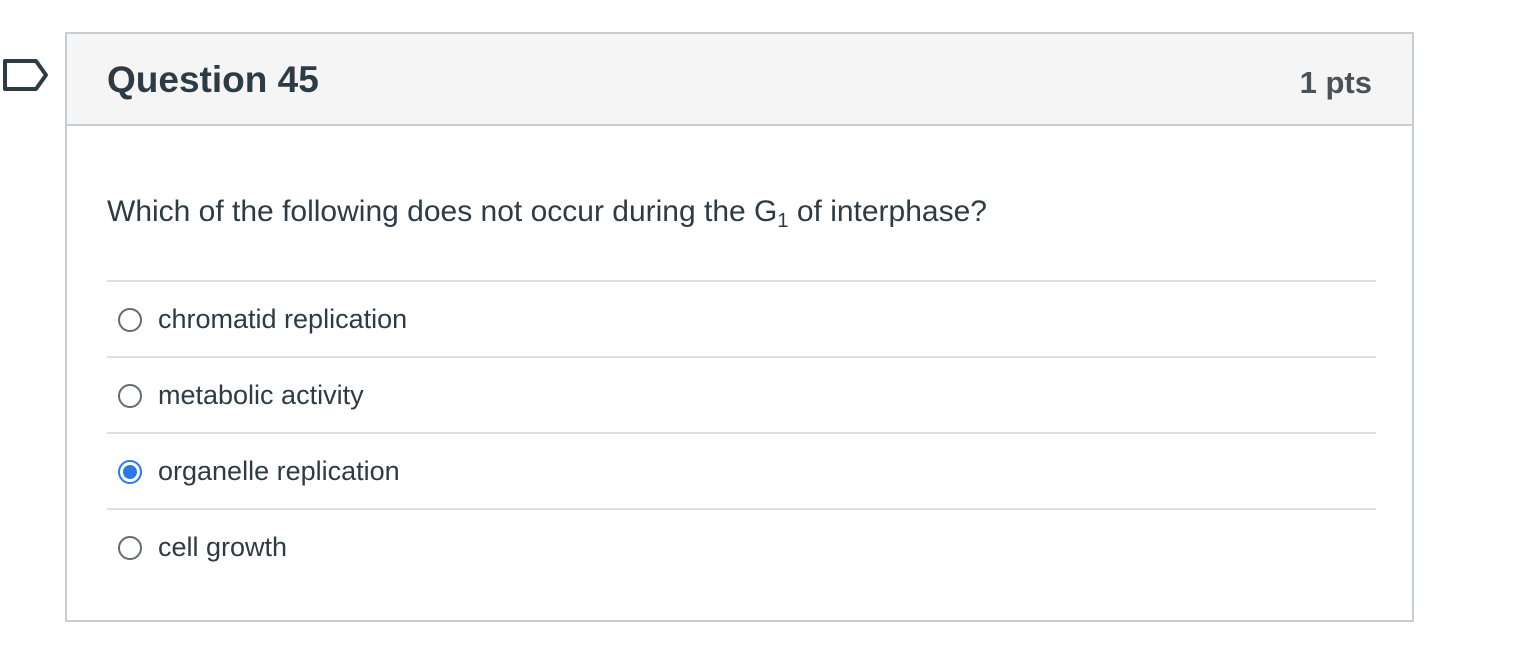  Describe the element at coordinates (283, 319) in the screenshot. I see `answer-label: chromatid replication` at that location.